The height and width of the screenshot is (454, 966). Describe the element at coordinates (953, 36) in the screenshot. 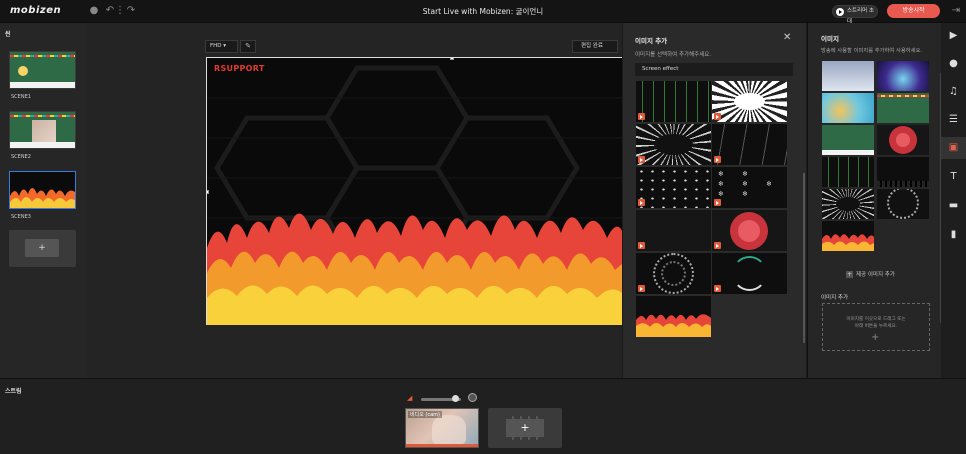

I see `play-icon: ▶` at that location.